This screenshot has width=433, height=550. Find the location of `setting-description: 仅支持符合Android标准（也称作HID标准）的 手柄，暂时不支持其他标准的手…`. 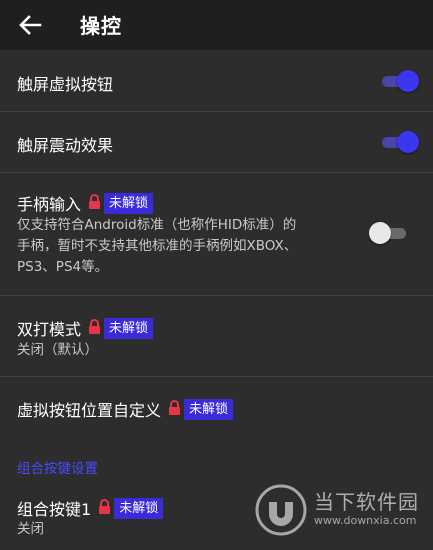

setting-description: 仅支持符合Android标准（也称作HID标准）的 手柄，暂时不支持其他标准的手… is located at coordinates (157, 246).